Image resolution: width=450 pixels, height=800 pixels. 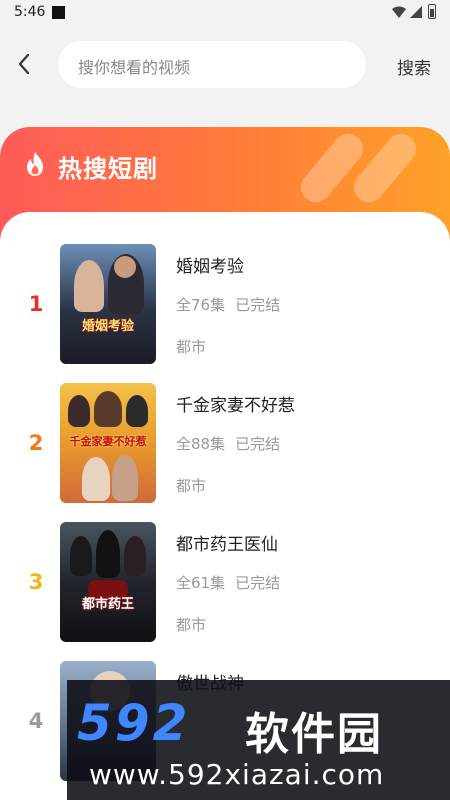 What do you see at coordinates (107, 604) in the screenshot?
I see `poster-title: 都市药王` at bounding box center [107, 604].